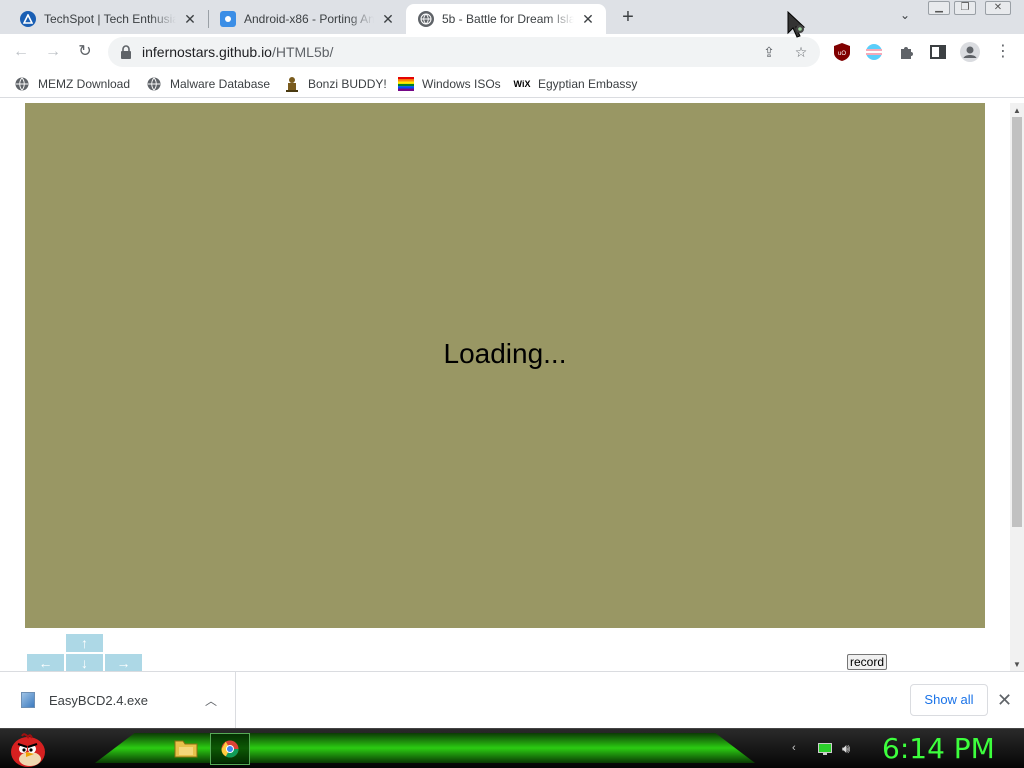 The image size is (1024, 768). Describe the element at coordinates (98, 700) in the screenshot. I see `download-file-name: EasyBCD2.4.exe` at that location.